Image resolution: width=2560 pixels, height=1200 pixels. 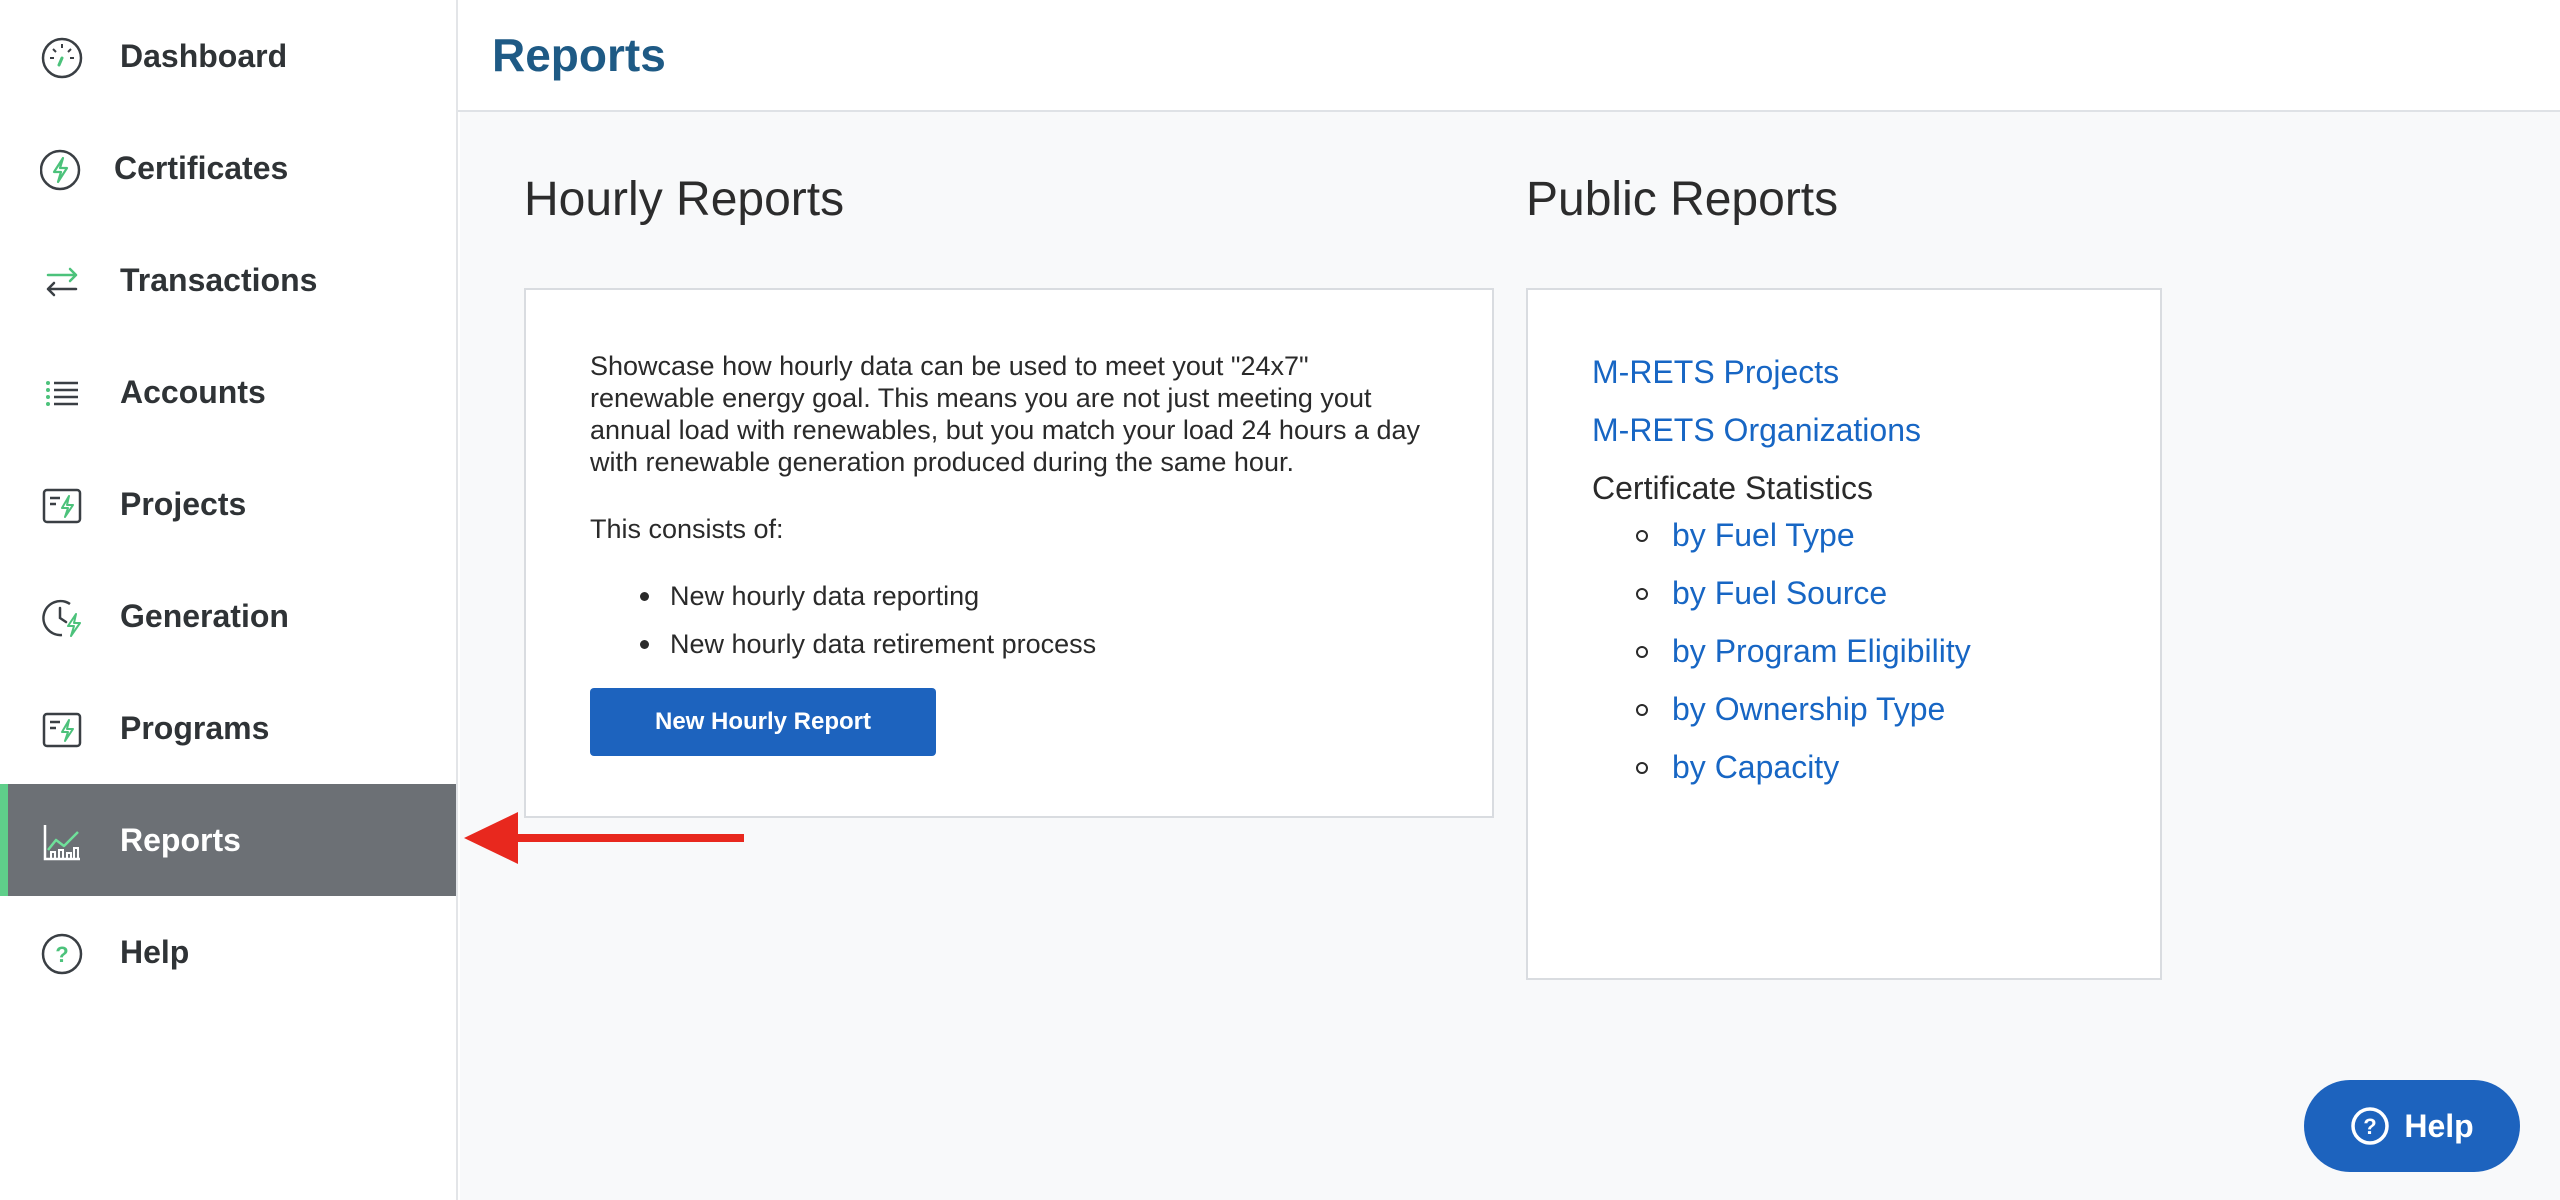 What do you see at coordinates (1808, 709) in the screenshot?
I see `by-ownership-type-link: by Ownership Type` at bounding box center [1808, 709].